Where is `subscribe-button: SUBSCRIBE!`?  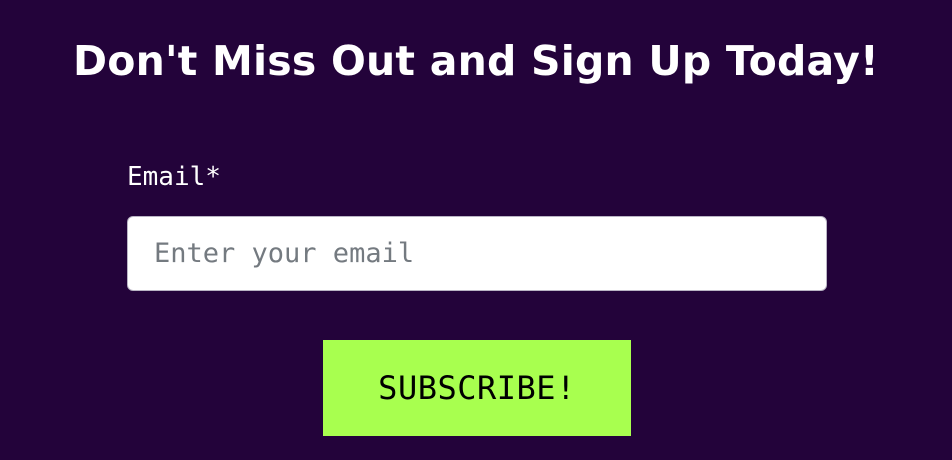 subscribe-button: SUBSCRIBE! is located at coordinates (477, 388).